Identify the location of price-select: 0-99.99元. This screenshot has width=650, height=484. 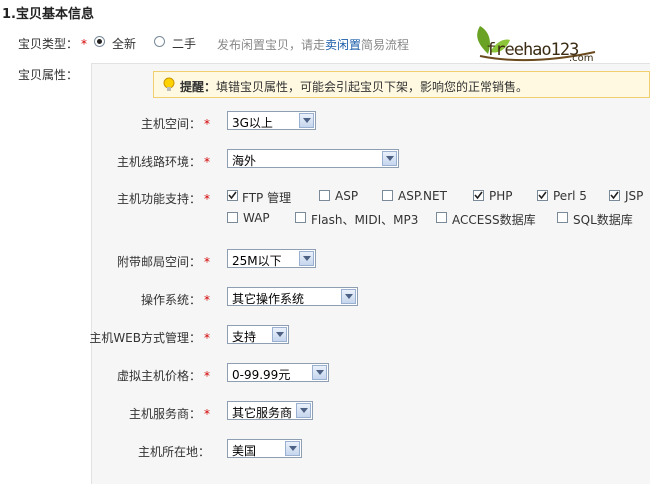
(278, 372).